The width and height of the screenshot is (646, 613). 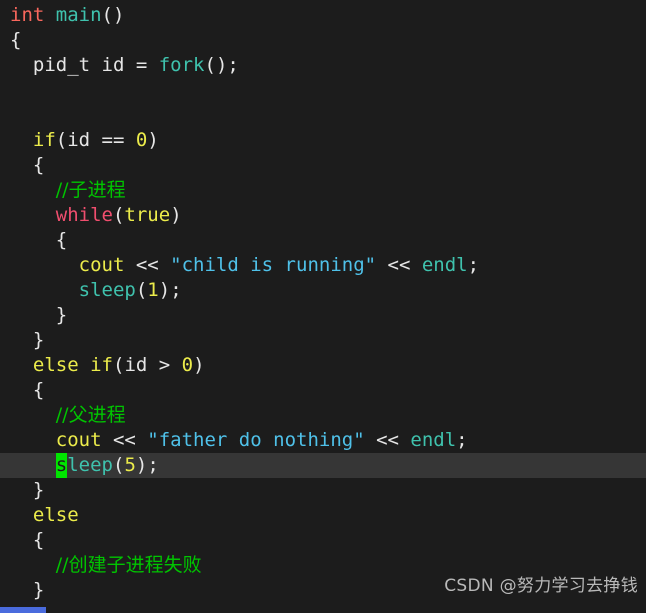 I want to click on code-token-number: 5, so click(x=130, y=465).